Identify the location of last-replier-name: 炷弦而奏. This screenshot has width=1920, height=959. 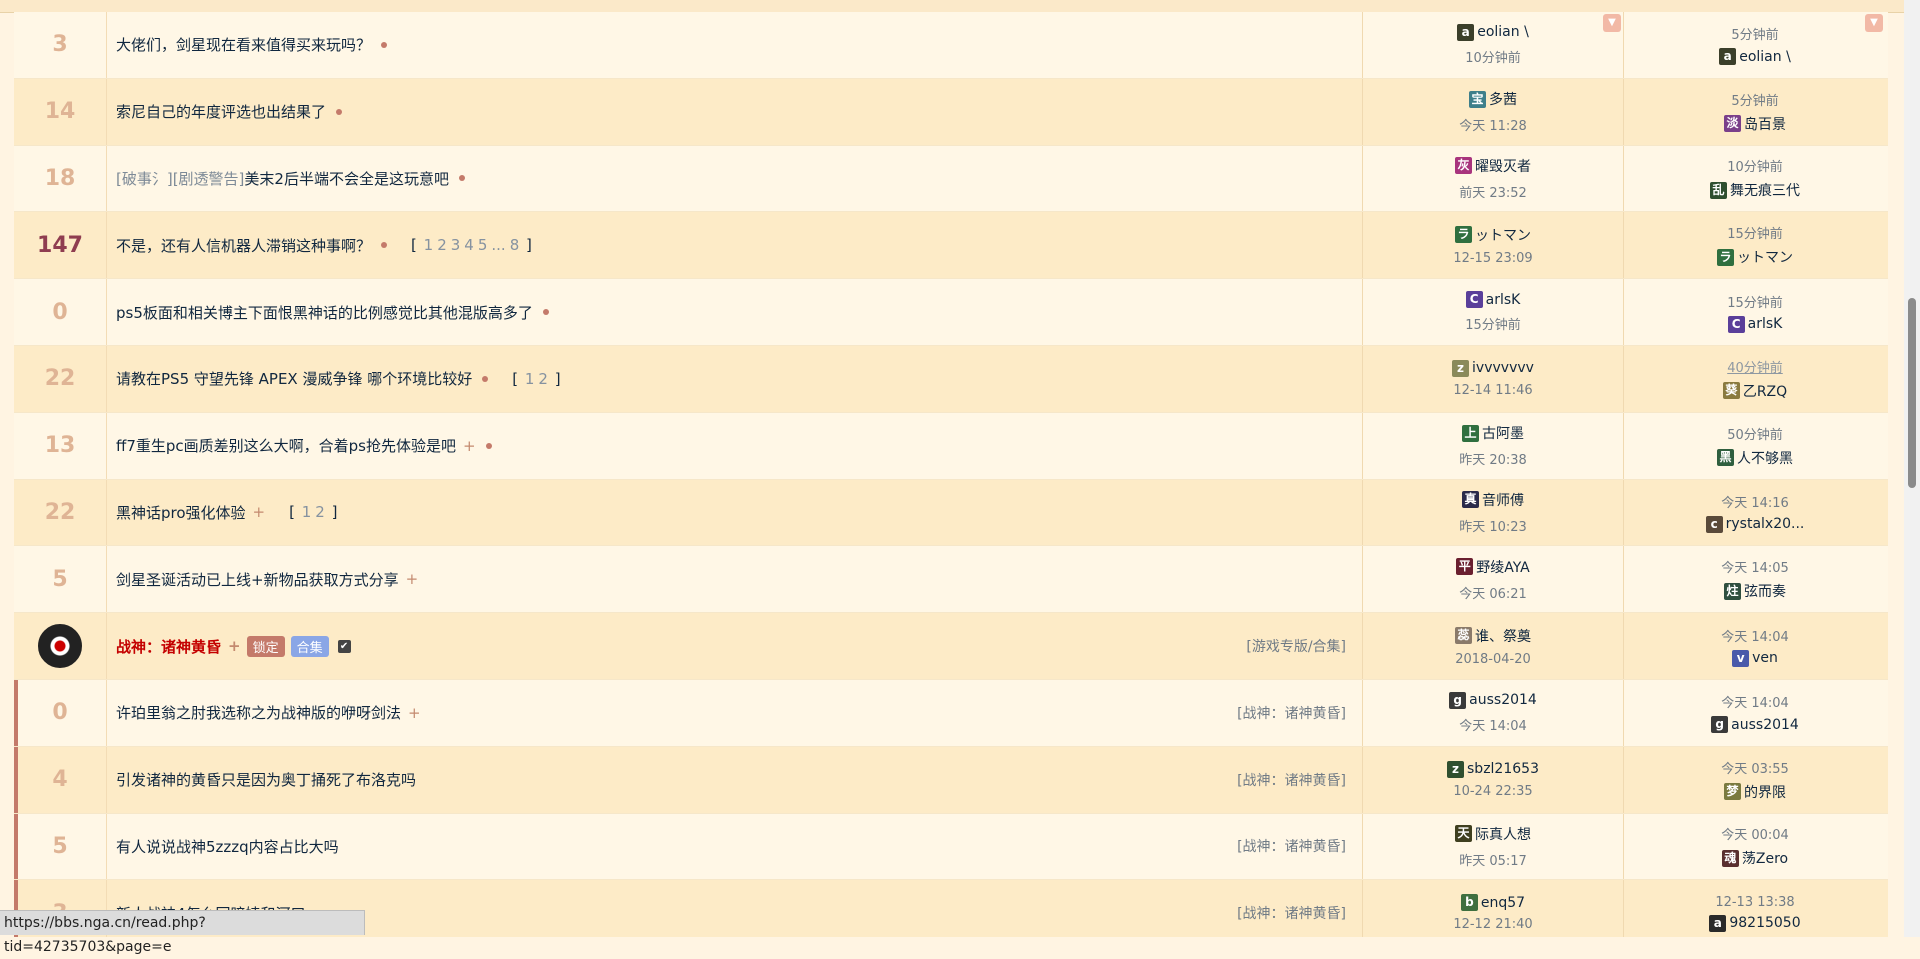
(1755, 591).